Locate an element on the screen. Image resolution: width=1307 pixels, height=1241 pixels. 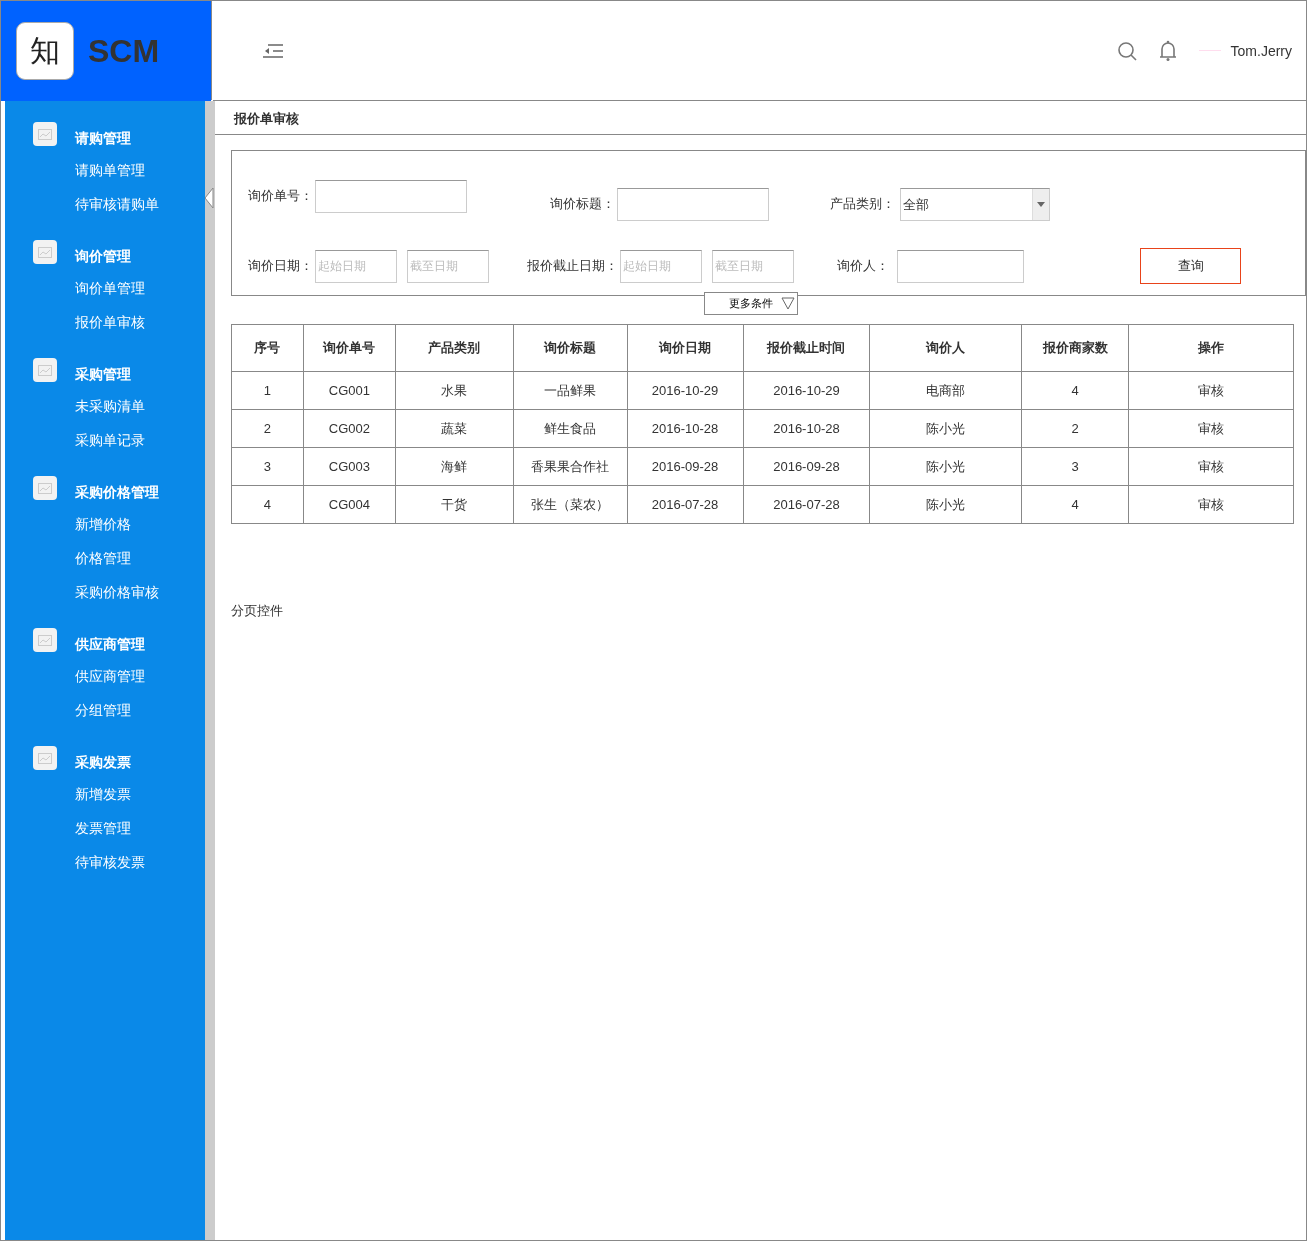
column-header: 报价商家数 is located at coordinates (1075, 348).